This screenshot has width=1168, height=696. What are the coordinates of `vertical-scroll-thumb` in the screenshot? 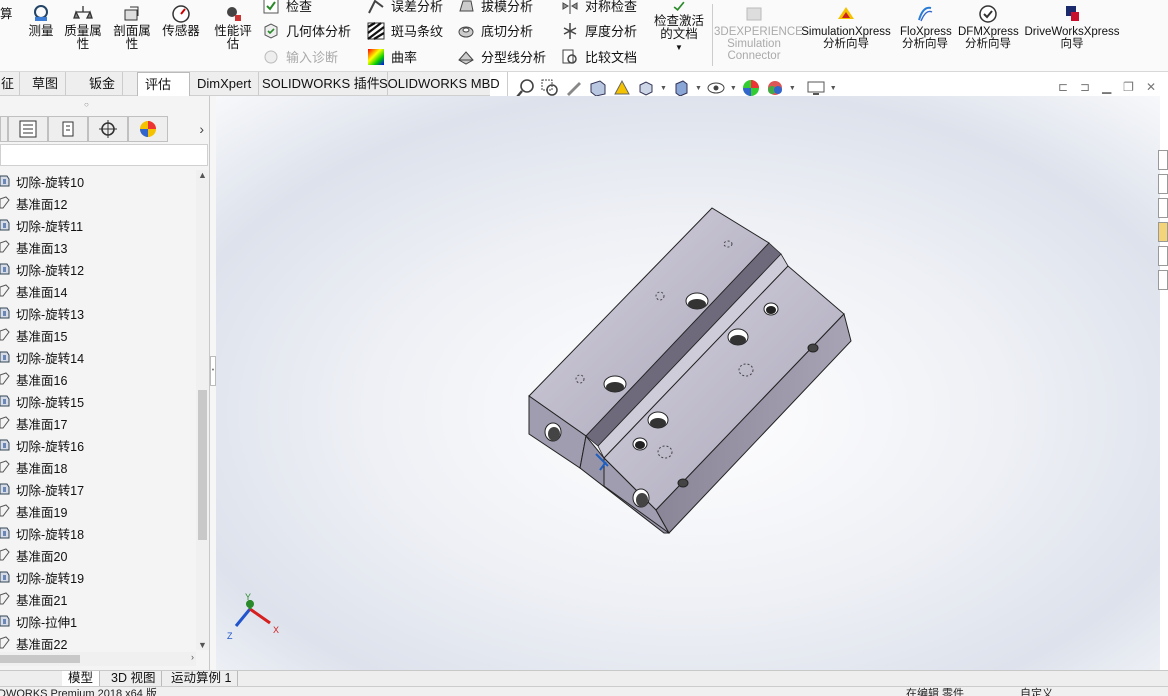 It's located at (202, 465).